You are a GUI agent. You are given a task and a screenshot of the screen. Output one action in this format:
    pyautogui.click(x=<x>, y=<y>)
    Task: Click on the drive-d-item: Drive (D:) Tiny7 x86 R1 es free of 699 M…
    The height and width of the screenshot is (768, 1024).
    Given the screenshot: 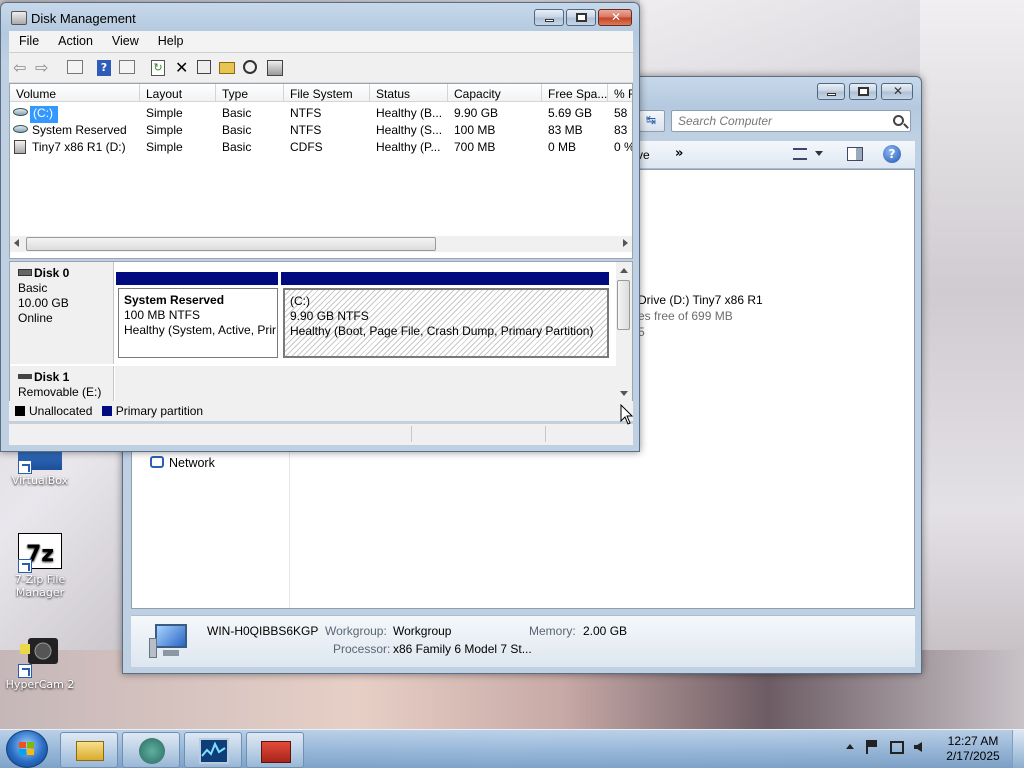 What is the action you would take?
    pyautogui.click(x=700, y=316)
    